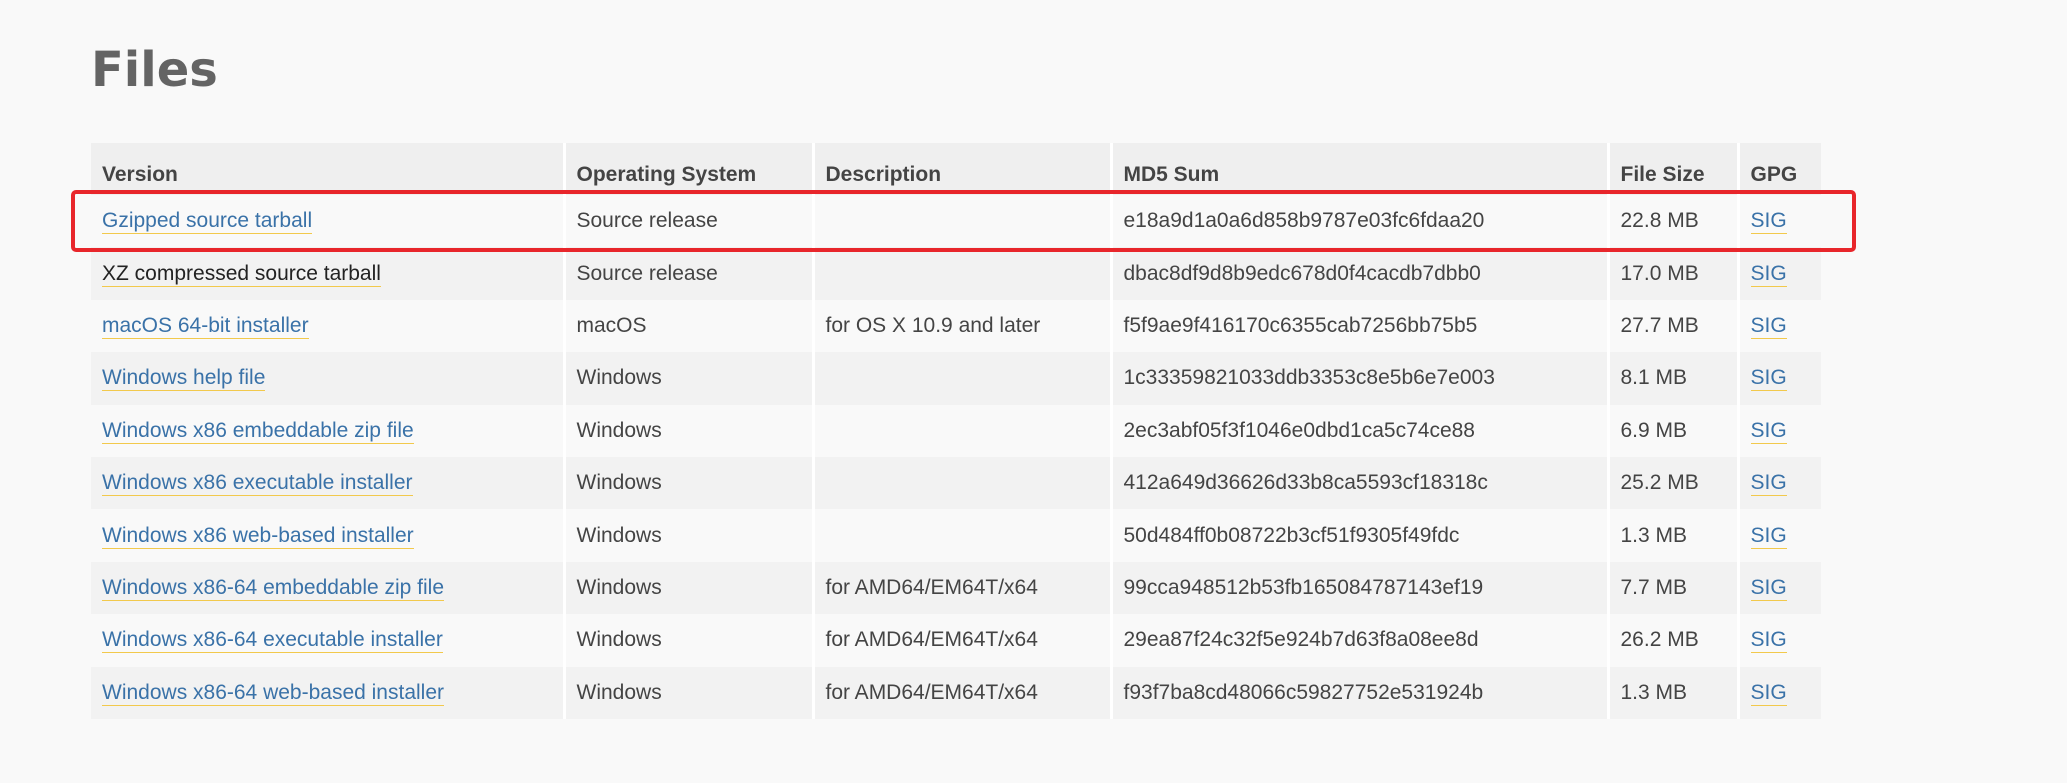  I want to click on md5-cell: f93f7ba8cd48066c59827752e531924b, so click(1360, 692).